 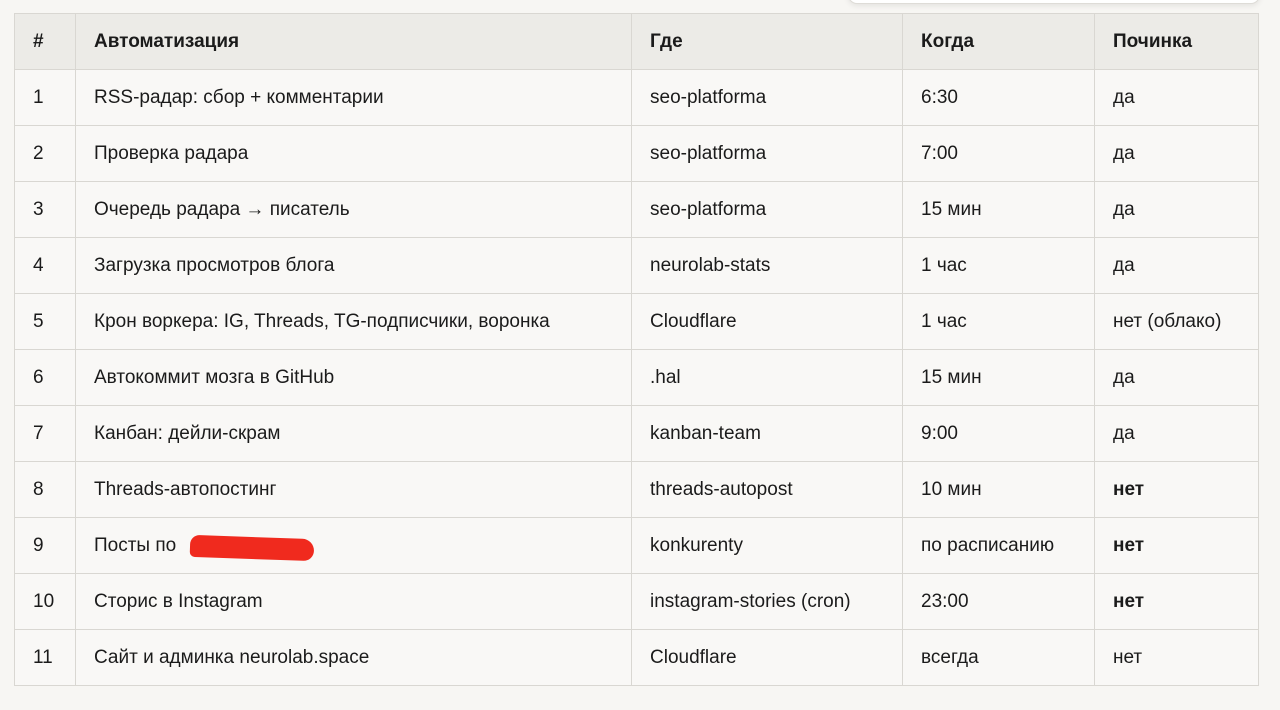 I want to click on cell-where-text: Cloudflare, so click(x=693, y=321).